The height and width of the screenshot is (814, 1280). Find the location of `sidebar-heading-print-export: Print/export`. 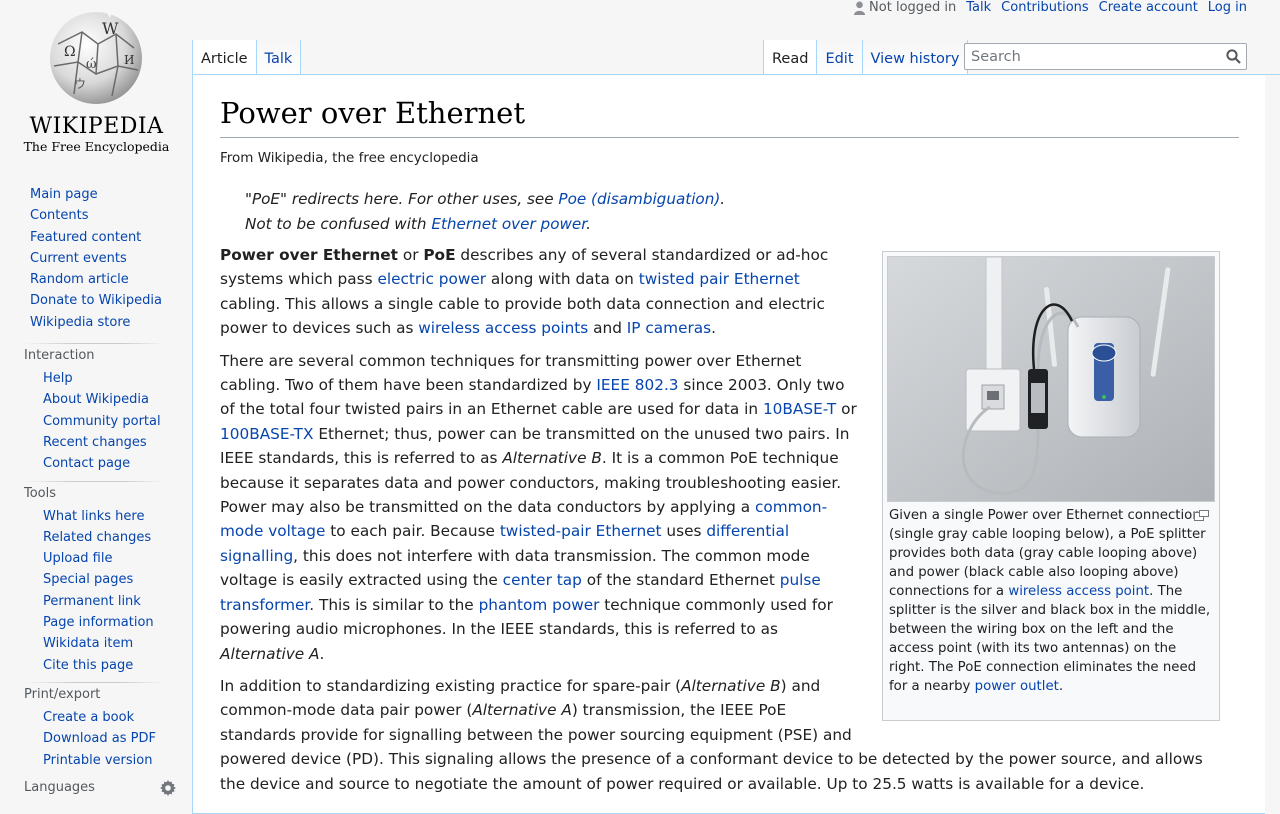

sidebar-heading-print-export: Print/export is located at coordinates (62, 694).